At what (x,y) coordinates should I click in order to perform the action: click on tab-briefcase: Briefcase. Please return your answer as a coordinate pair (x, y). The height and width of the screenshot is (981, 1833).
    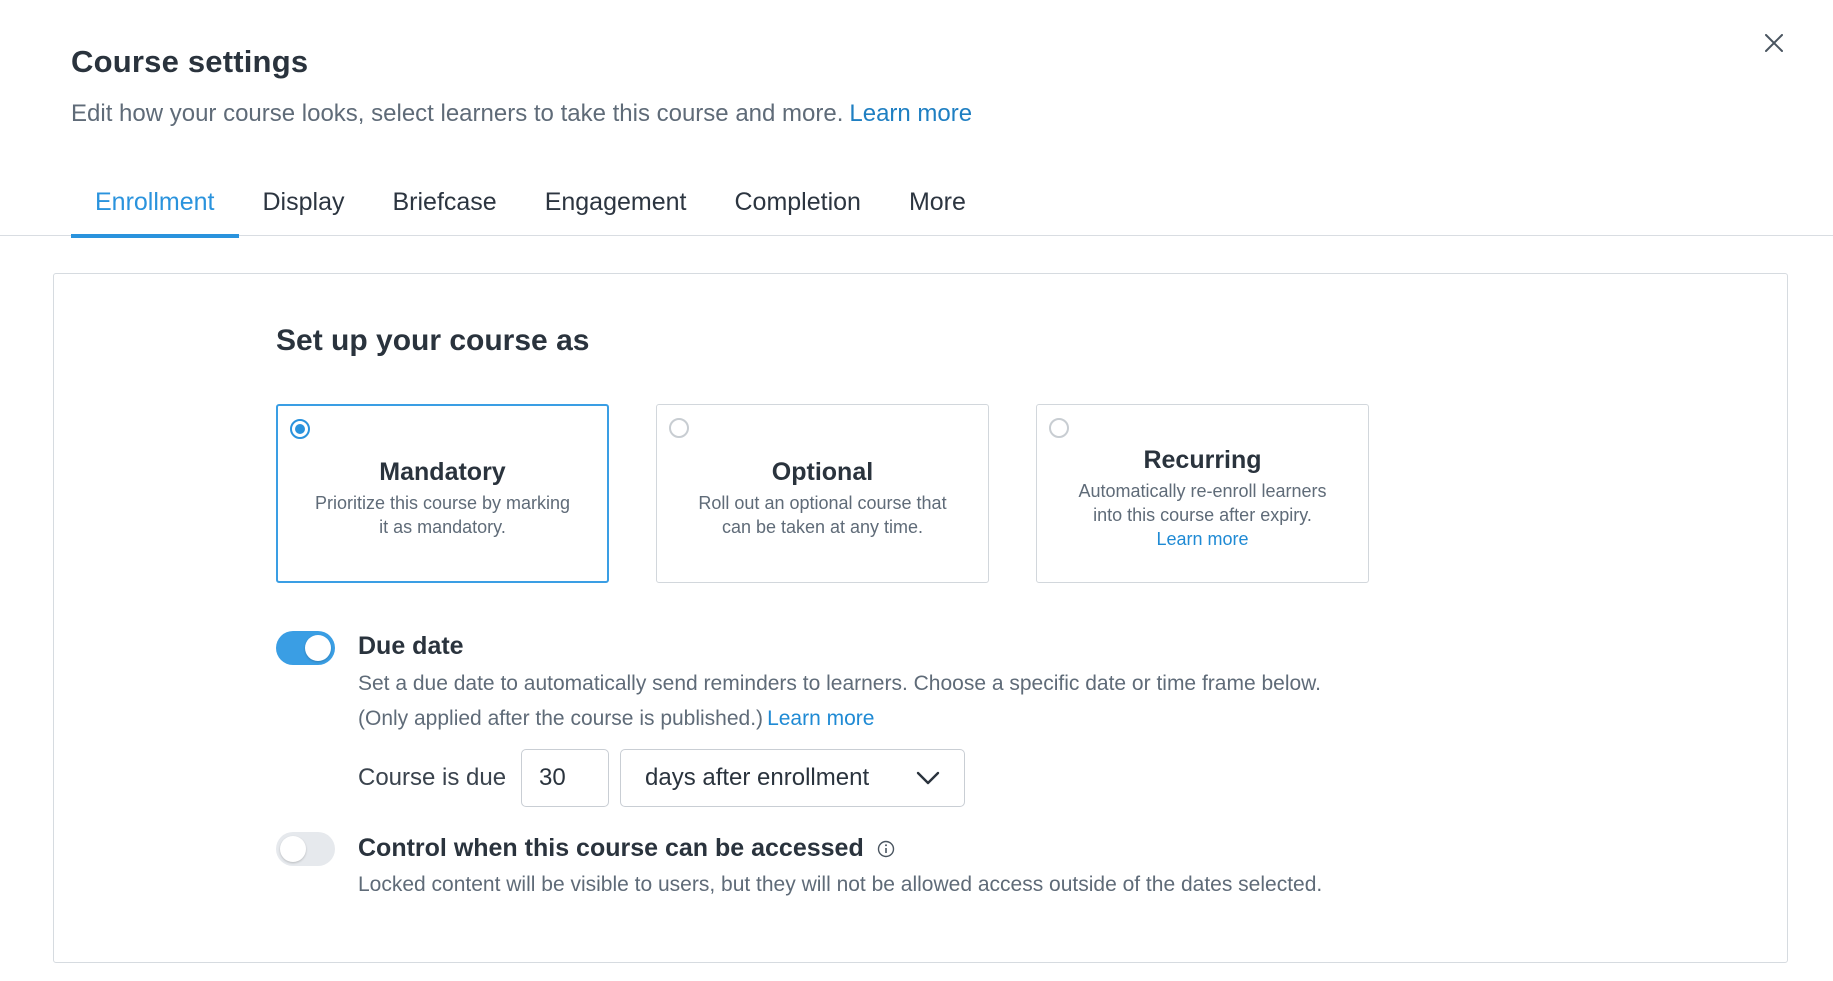
    Looking at the image, I should click on (444, 206).